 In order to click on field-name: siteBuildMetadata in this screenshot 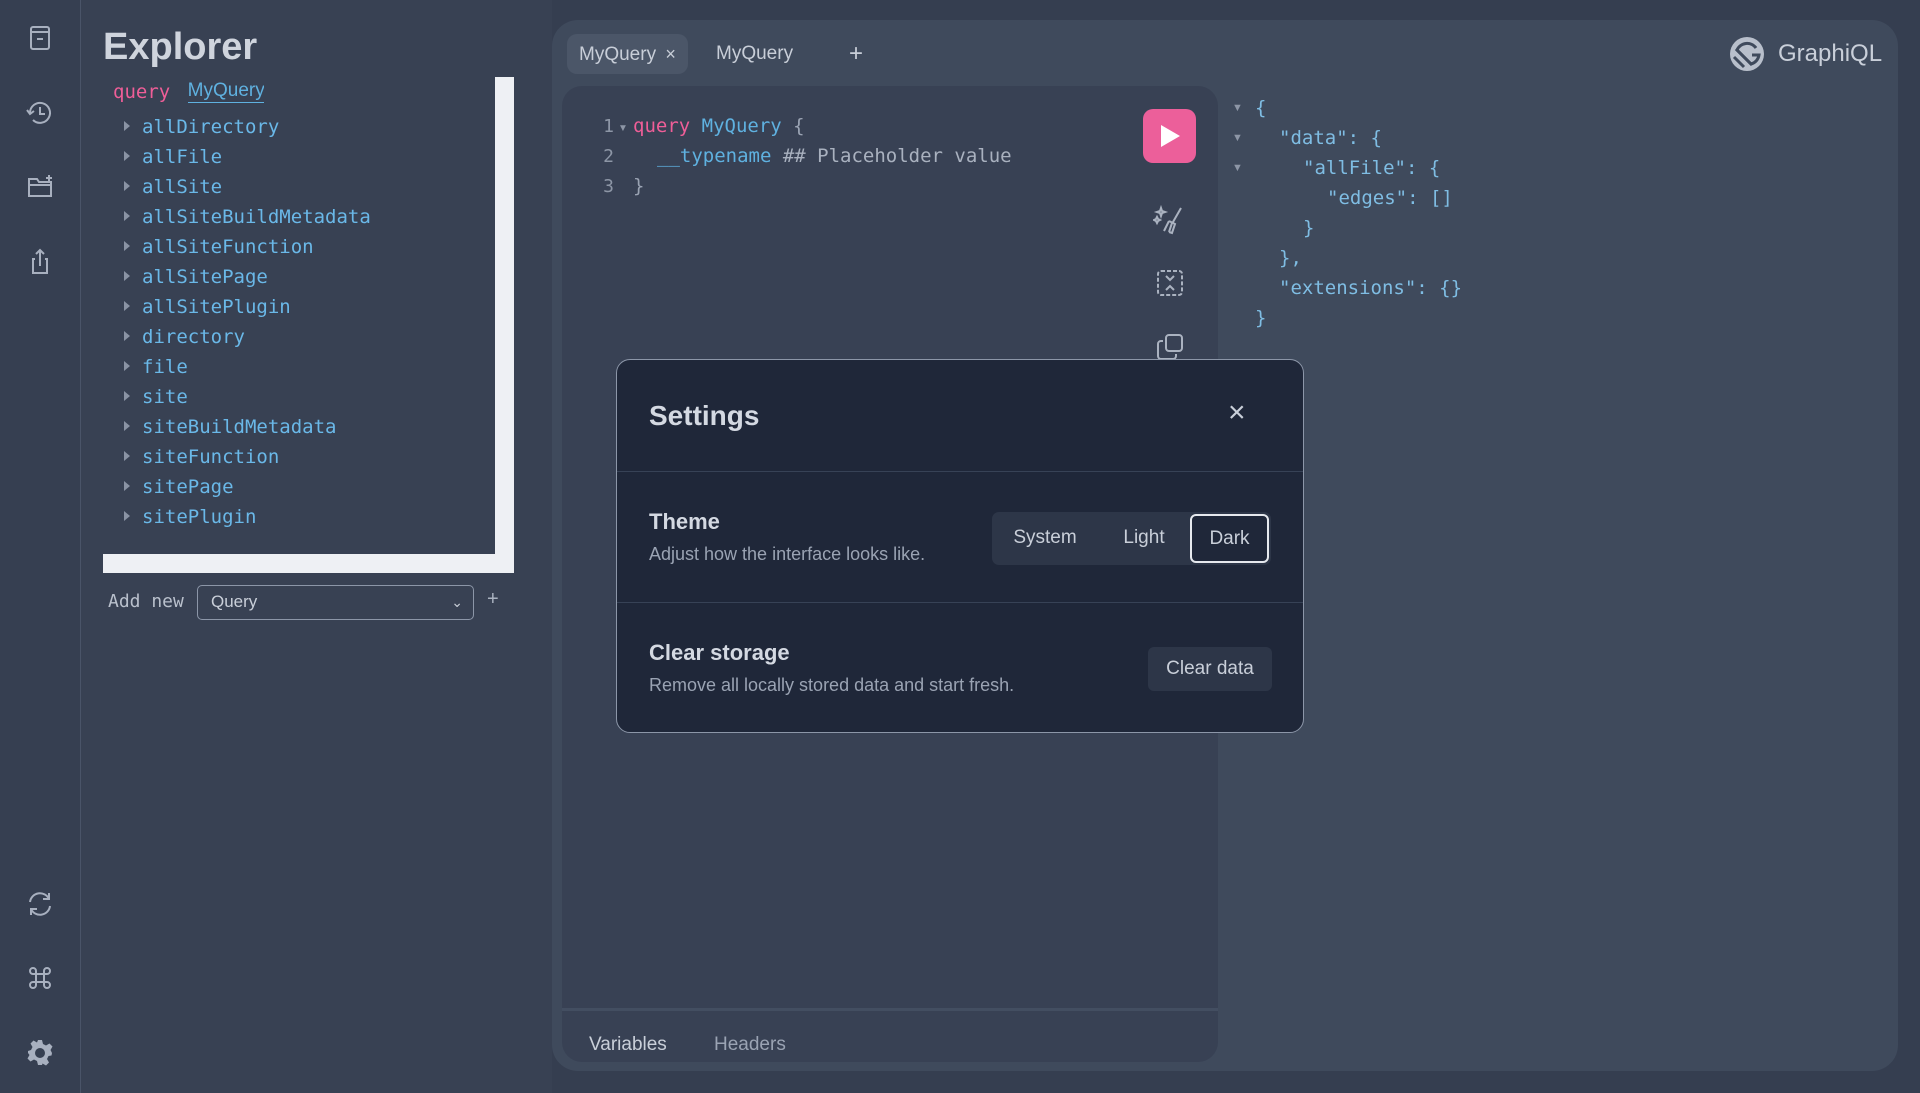, I will do `click(239, 427)`.